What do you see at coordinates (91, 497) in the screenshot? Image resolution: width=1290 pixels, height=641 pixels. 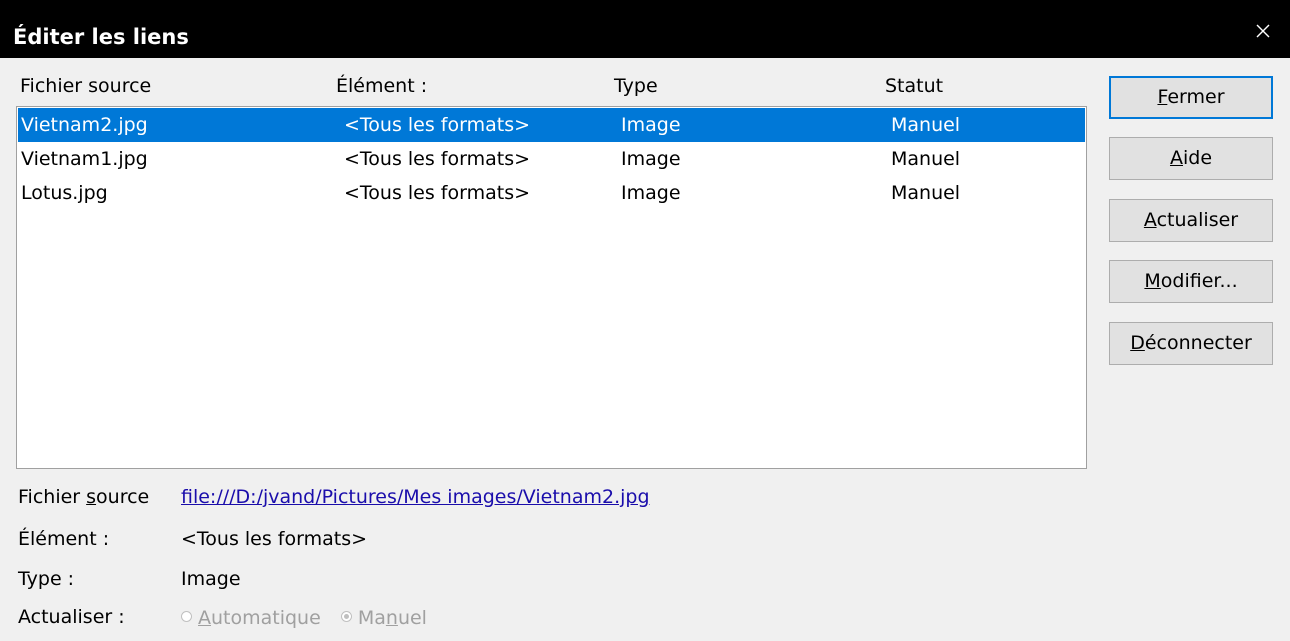 I see `source-label-mnemonic: s` at bounding box center [91, 497].